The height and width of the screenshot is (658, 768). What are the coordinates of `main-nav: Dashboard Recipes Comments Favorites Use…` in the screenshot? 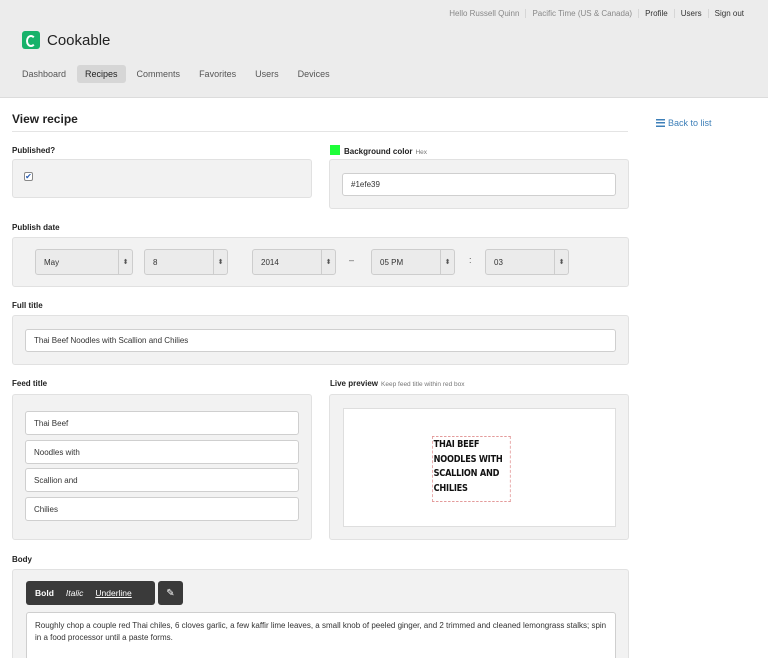 It's located at (177, 74).